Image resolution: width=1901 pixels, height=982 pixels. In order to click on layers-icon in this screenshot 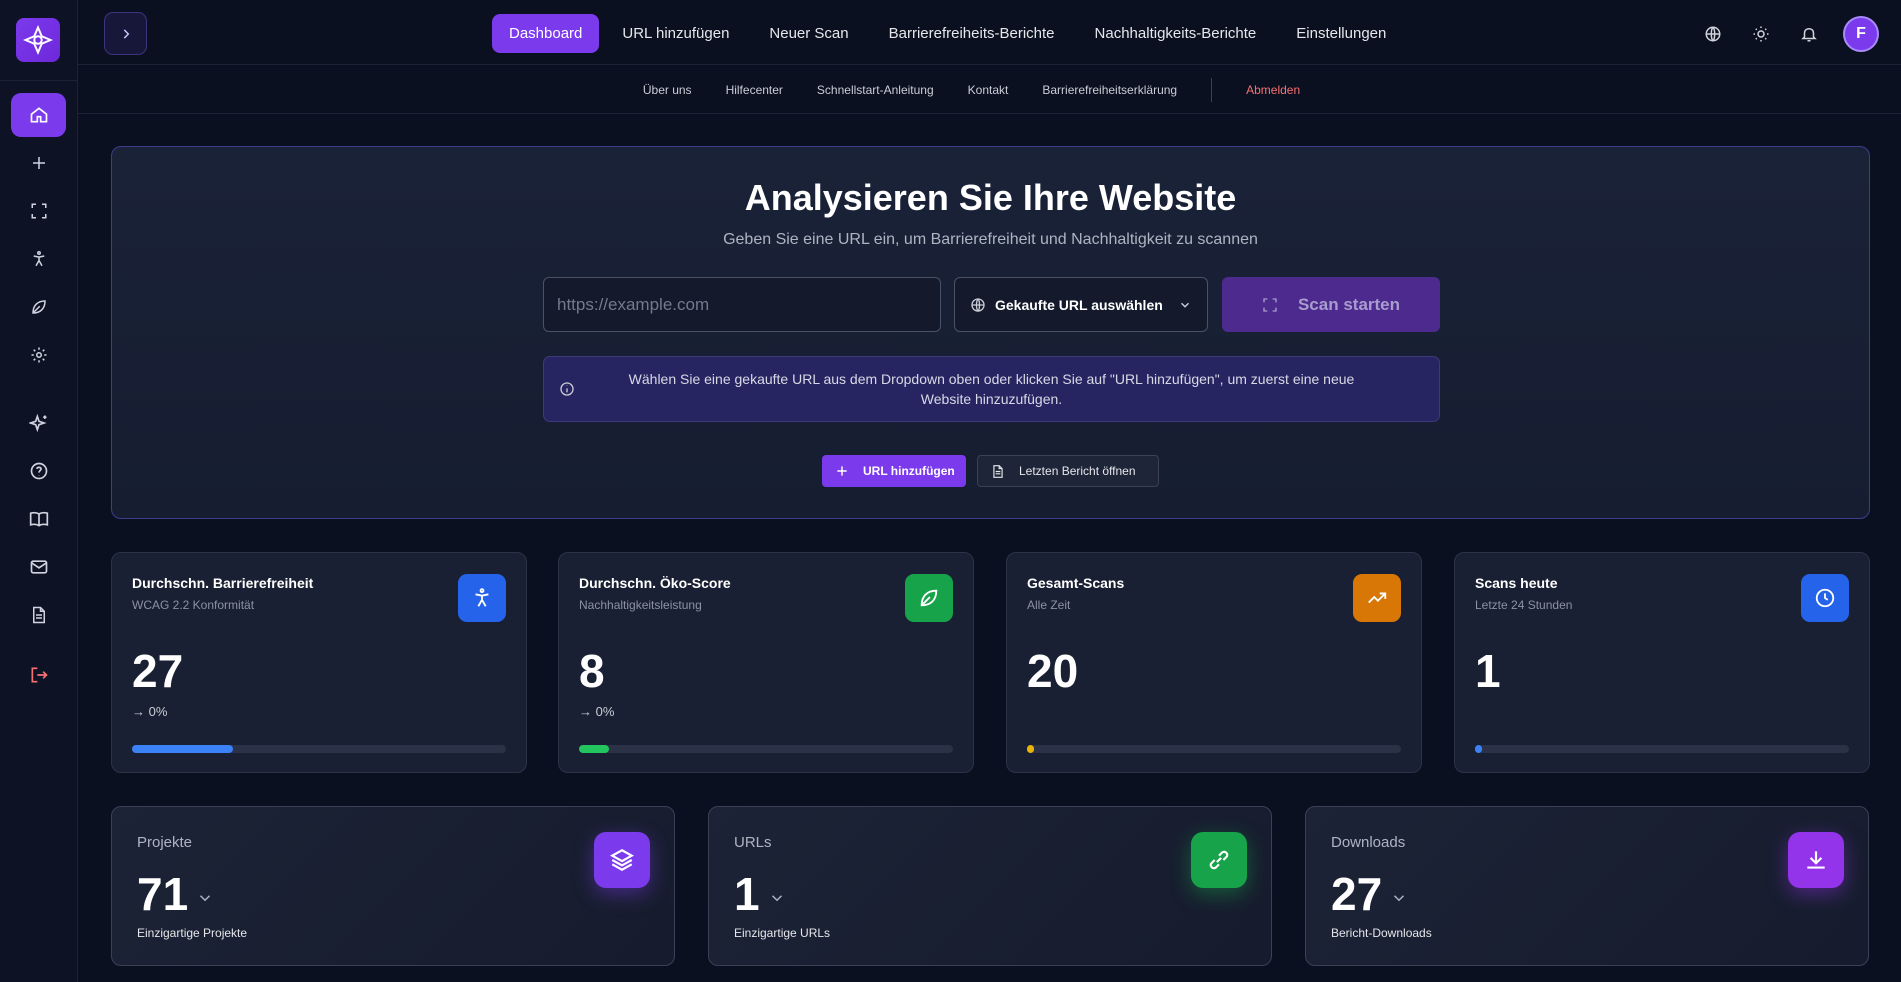, I will do `click(622, 860)`.